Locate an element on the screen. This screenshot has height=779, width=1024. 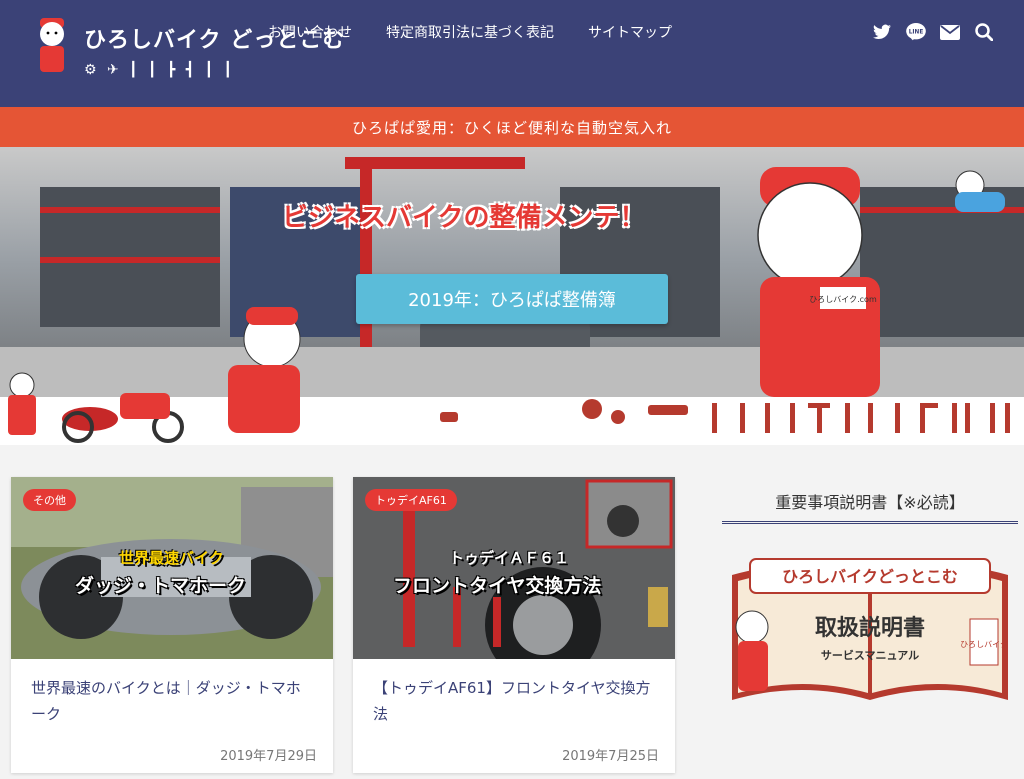
manual-banner: ひろしバイクどっとこむ 取扱説明書 サービスマニュアル ひろしバイク is located at coordinates (870, 625).